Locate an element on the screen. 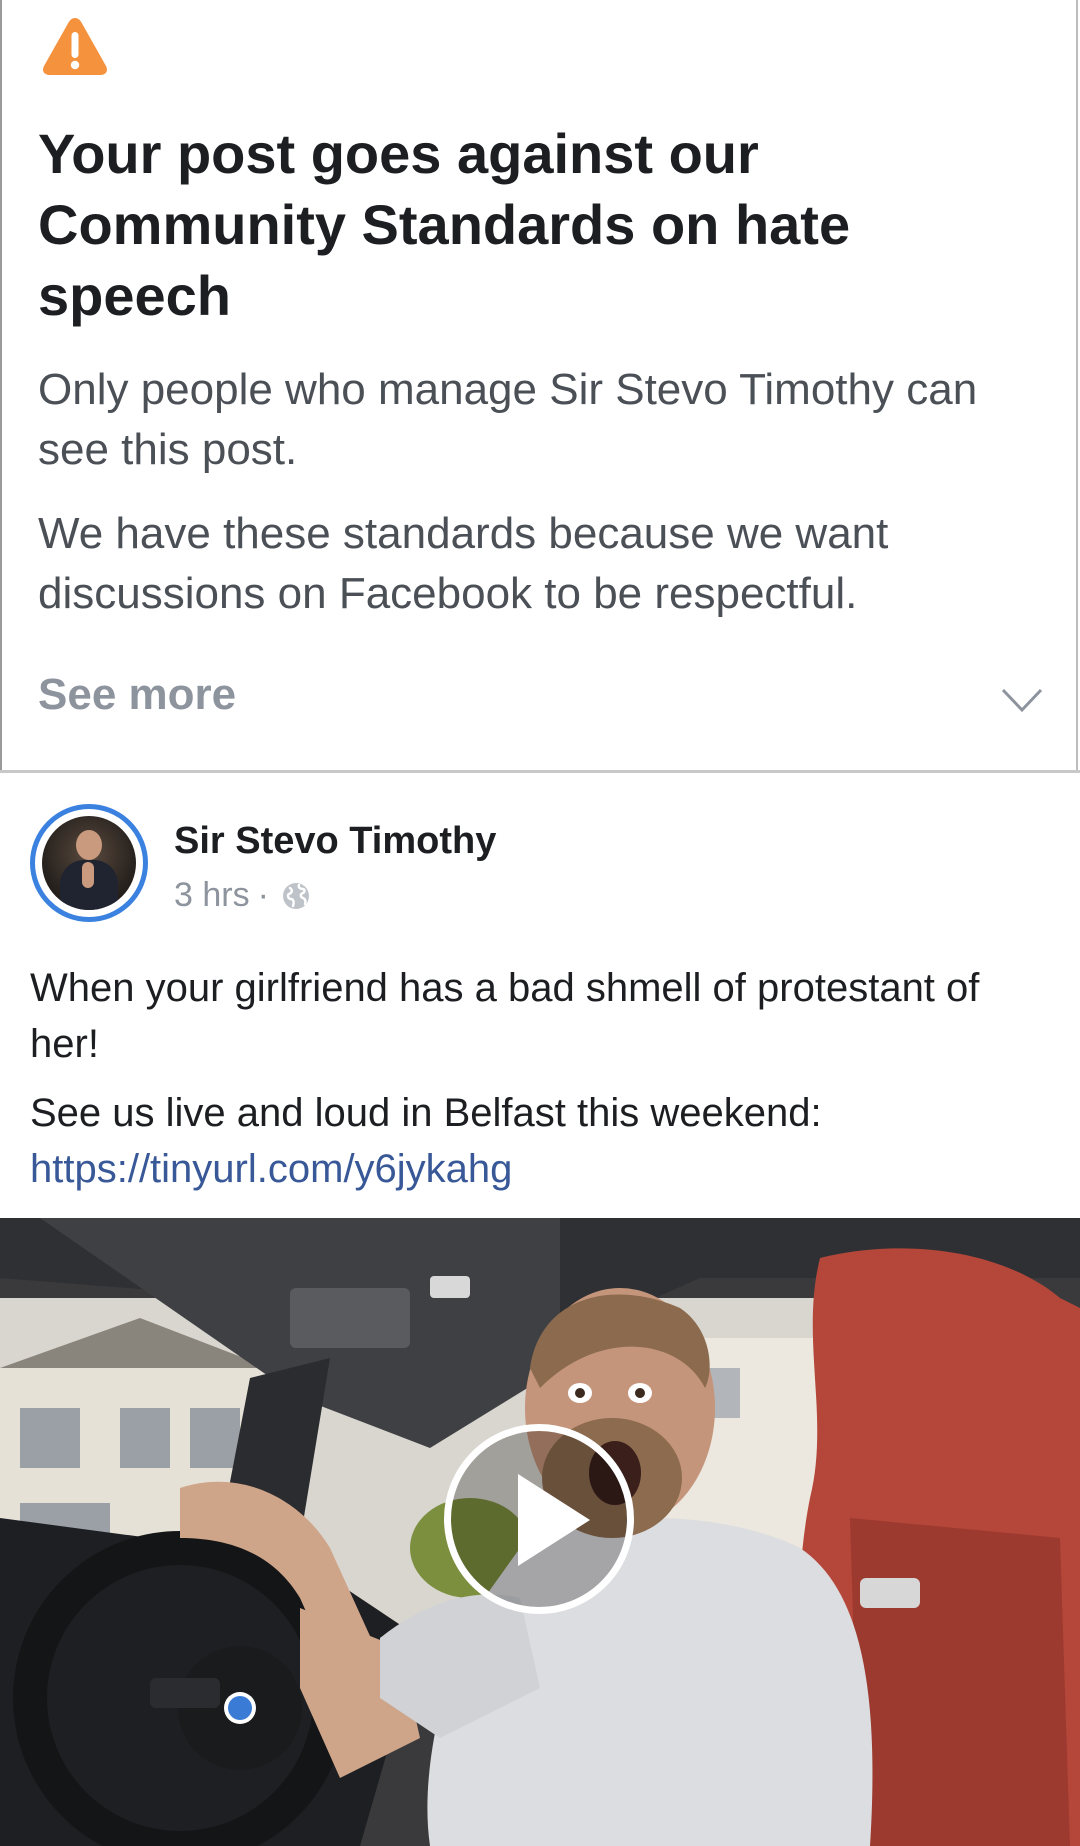 Image resolution: width=1080 pixels, height=1846 pixels. section-divider is located at coordinates (540, 771).